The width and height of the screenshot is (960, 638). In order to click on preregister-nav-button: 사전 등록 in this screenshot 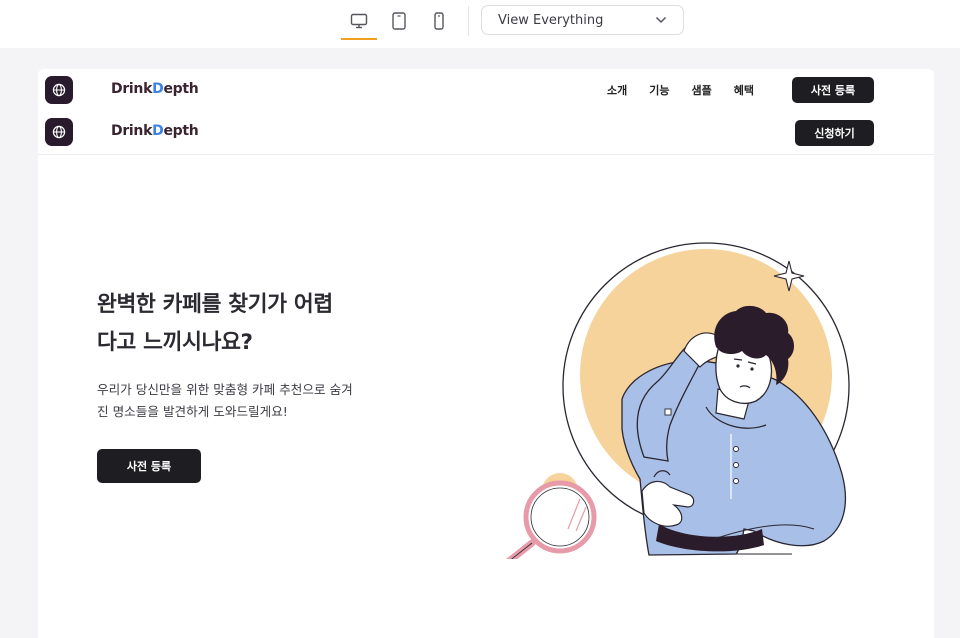, I will do `click(833, 90)`.